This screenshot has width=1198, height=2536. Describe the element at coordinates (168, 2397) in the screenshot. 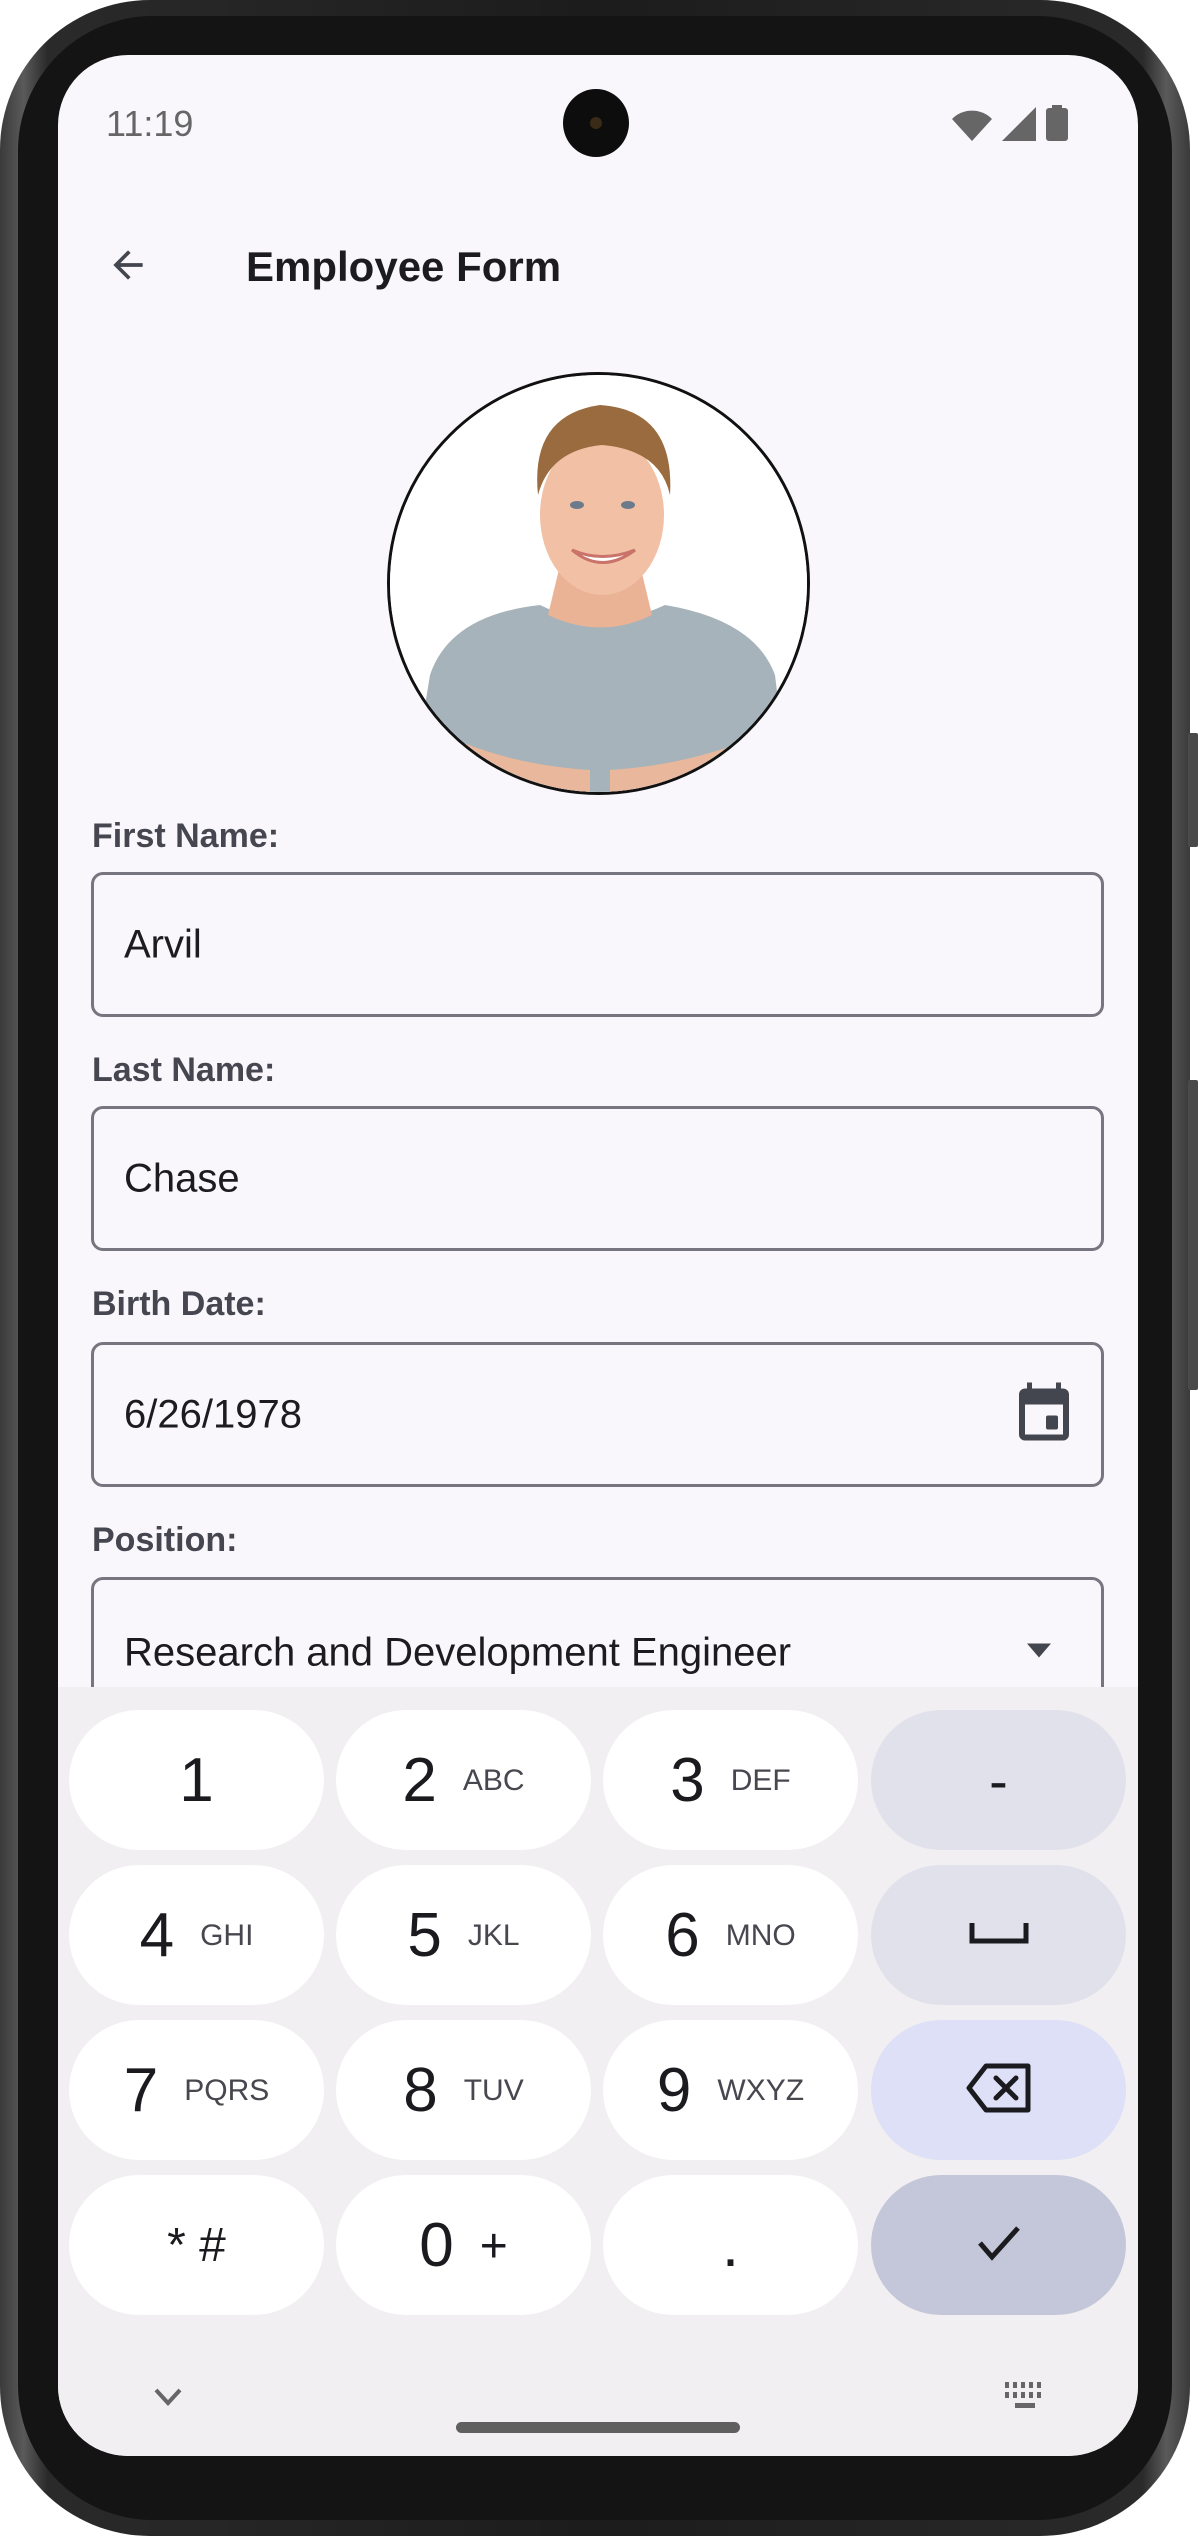

I see `chevron-down-icon` at that location.